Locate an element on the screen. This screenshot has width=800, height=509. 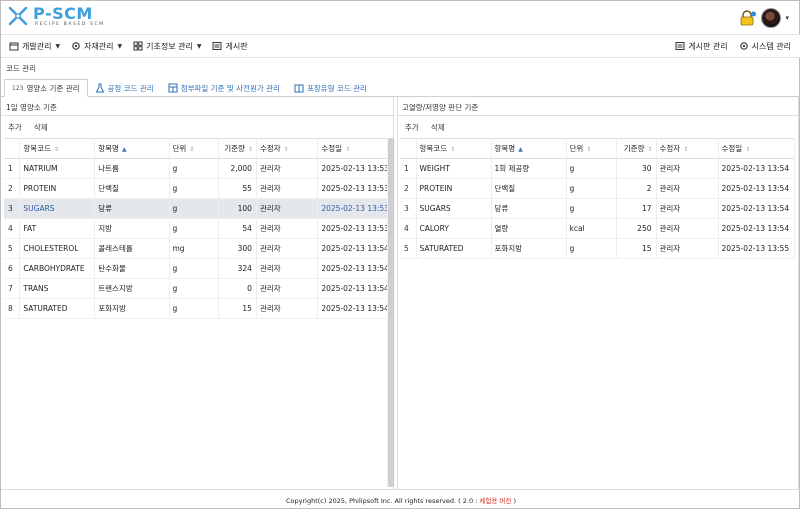
menu-item-material: 자재관리 ▼ is located at coordinates (96, 46).